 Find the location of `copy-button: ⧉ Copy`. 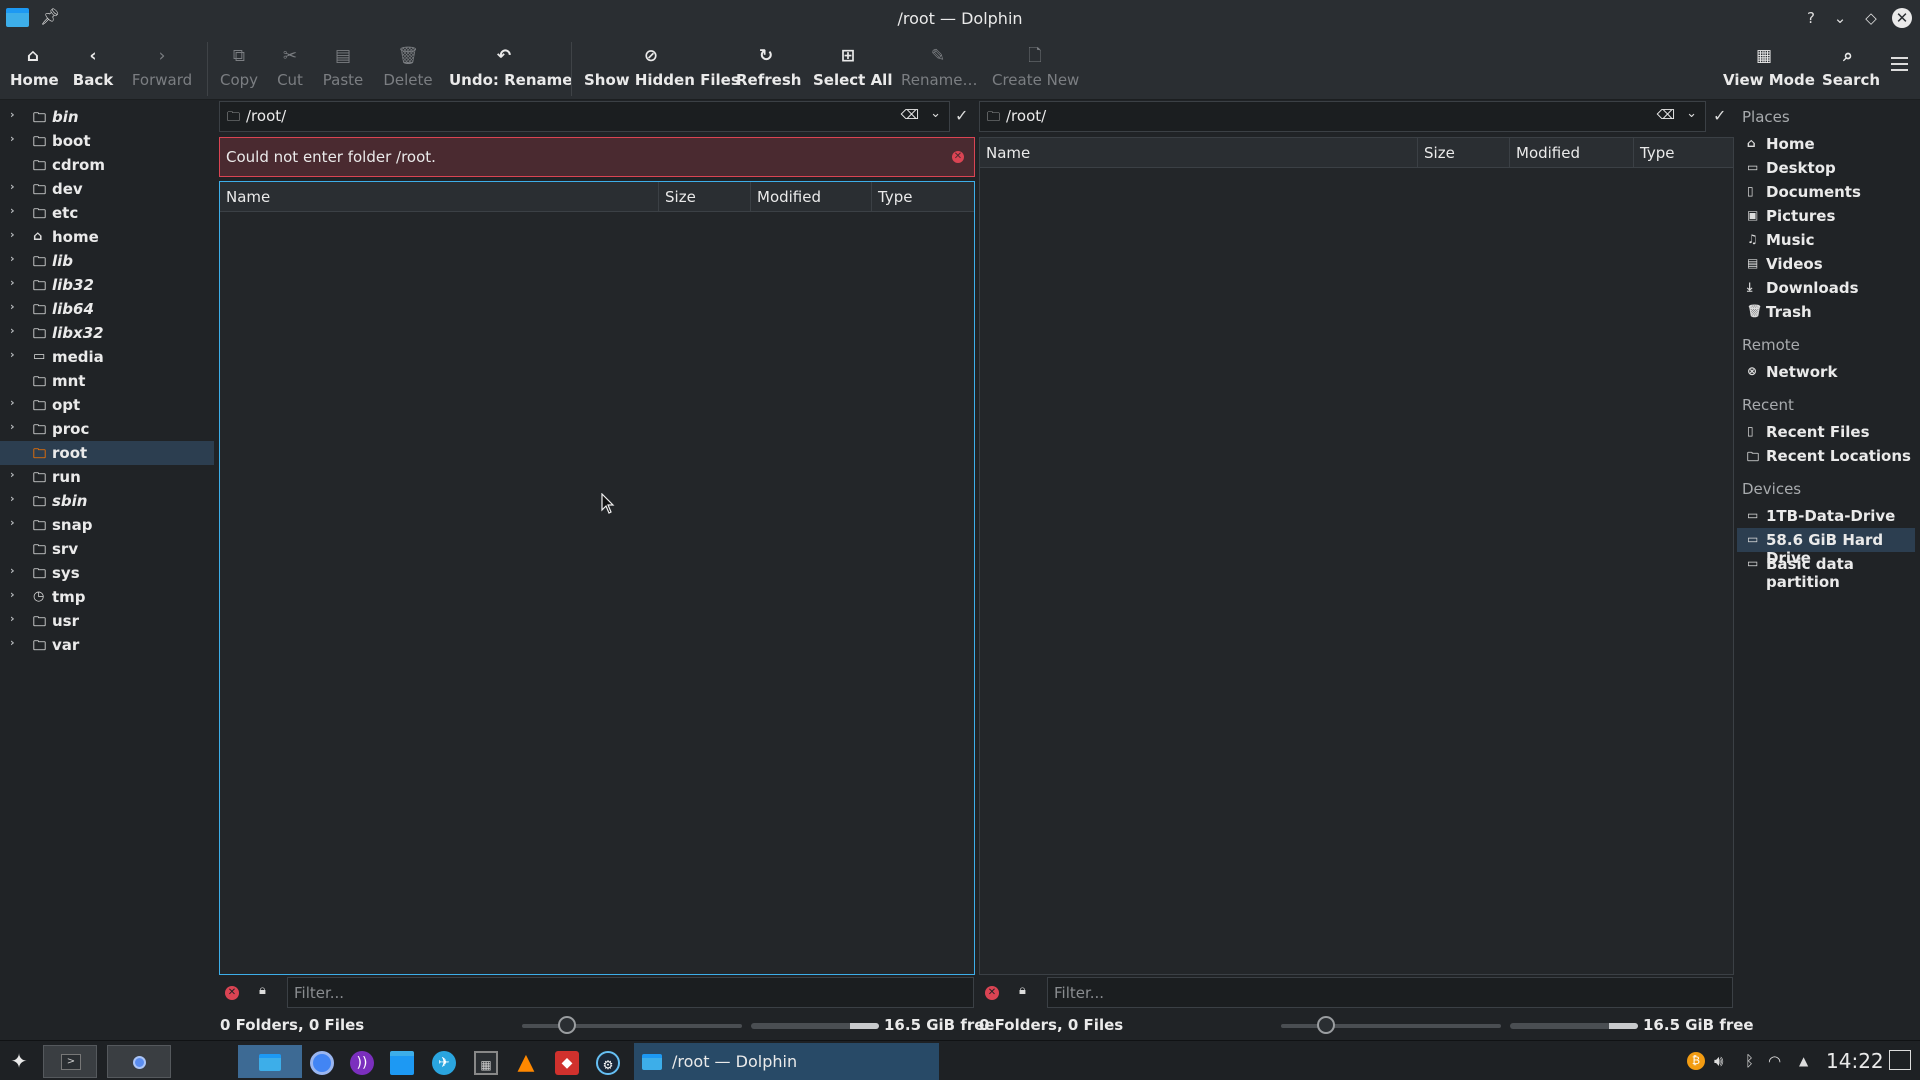

copy-button: ⧉ Copy is located at coordinates (239, 70).